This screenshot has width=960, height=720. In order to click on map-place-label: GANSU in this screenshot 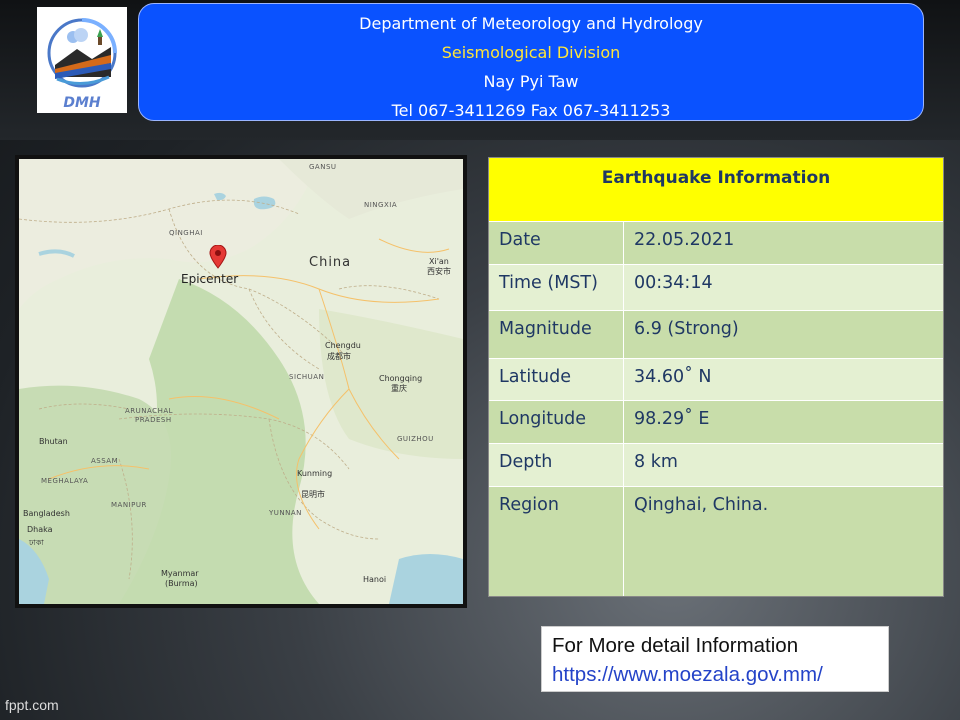, I will do `click(323, 167)`.